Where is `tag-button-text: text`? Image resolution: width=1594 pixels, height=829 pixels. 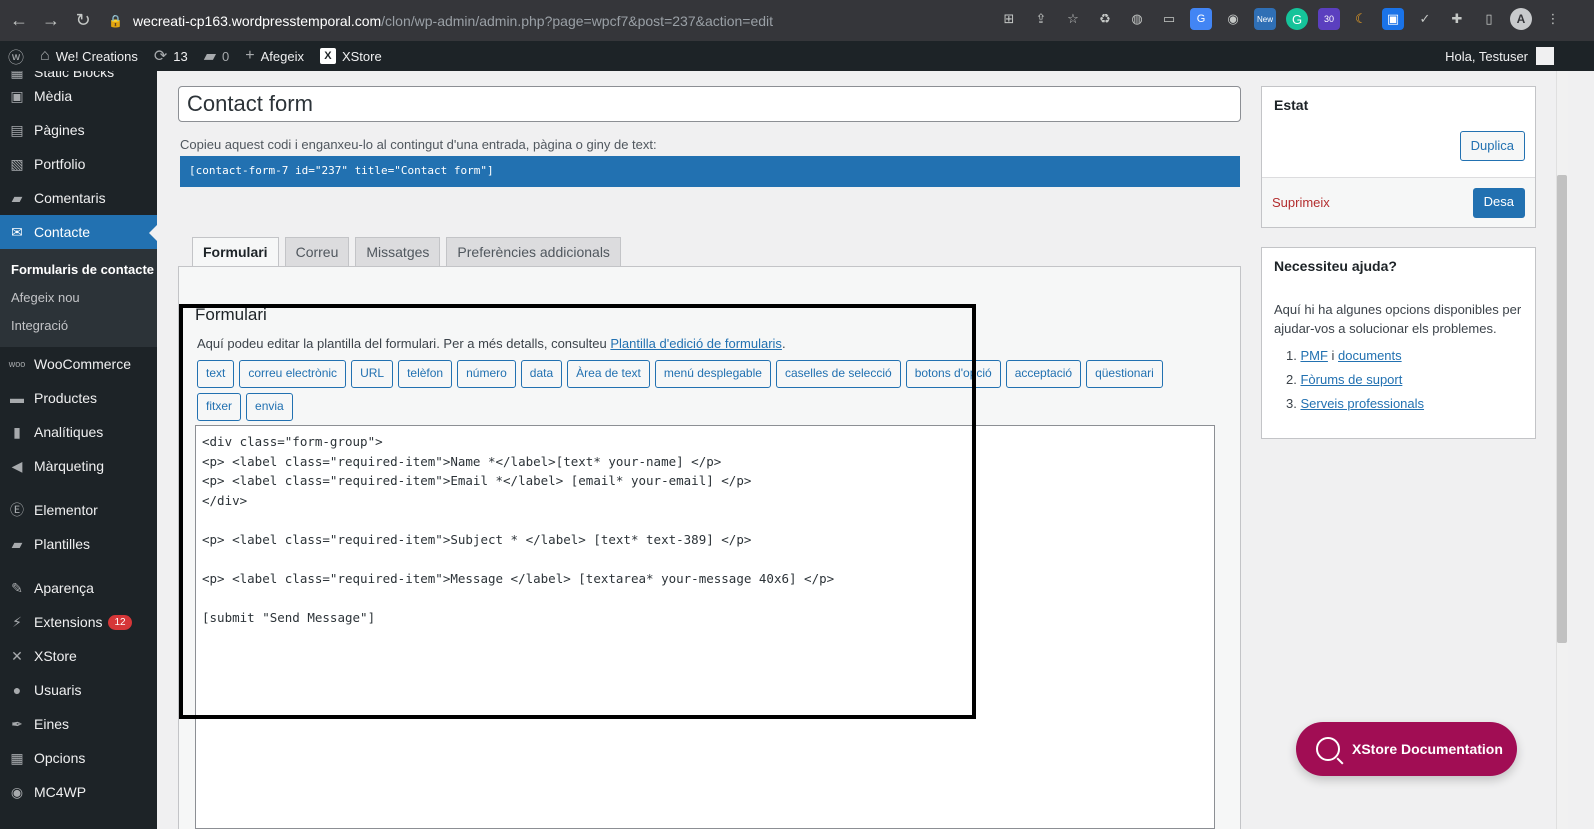 tag-button-text: text is located at coordinates (216, 374).